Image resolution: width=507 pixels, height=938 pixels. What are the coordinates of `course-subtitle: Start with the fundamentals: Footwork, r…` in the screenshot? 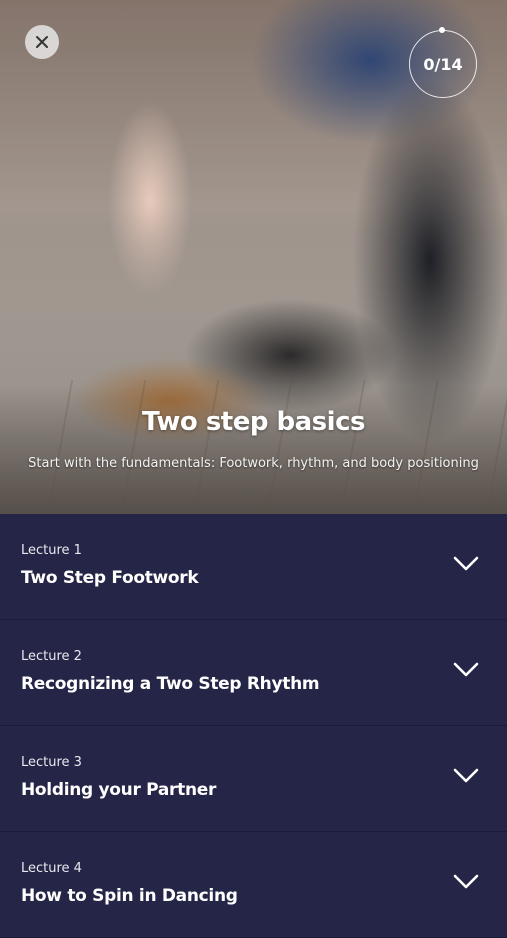 It's located at (253, 463).